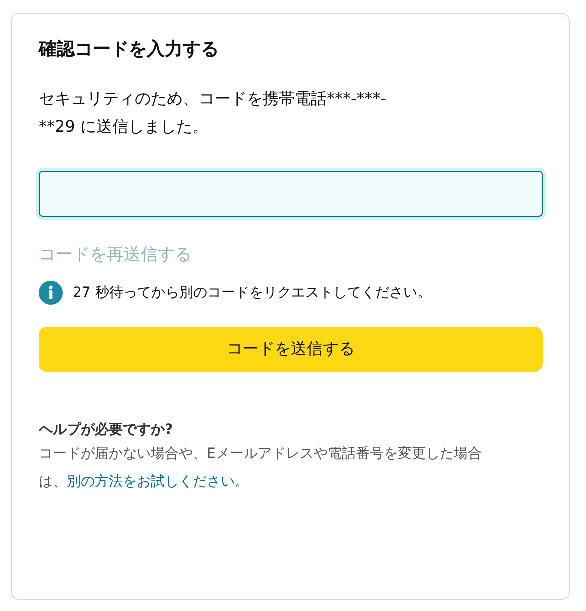 Image resolution: width=586 pixels, height=611 pixels. I want to click on info-icon, so click(51, 293).